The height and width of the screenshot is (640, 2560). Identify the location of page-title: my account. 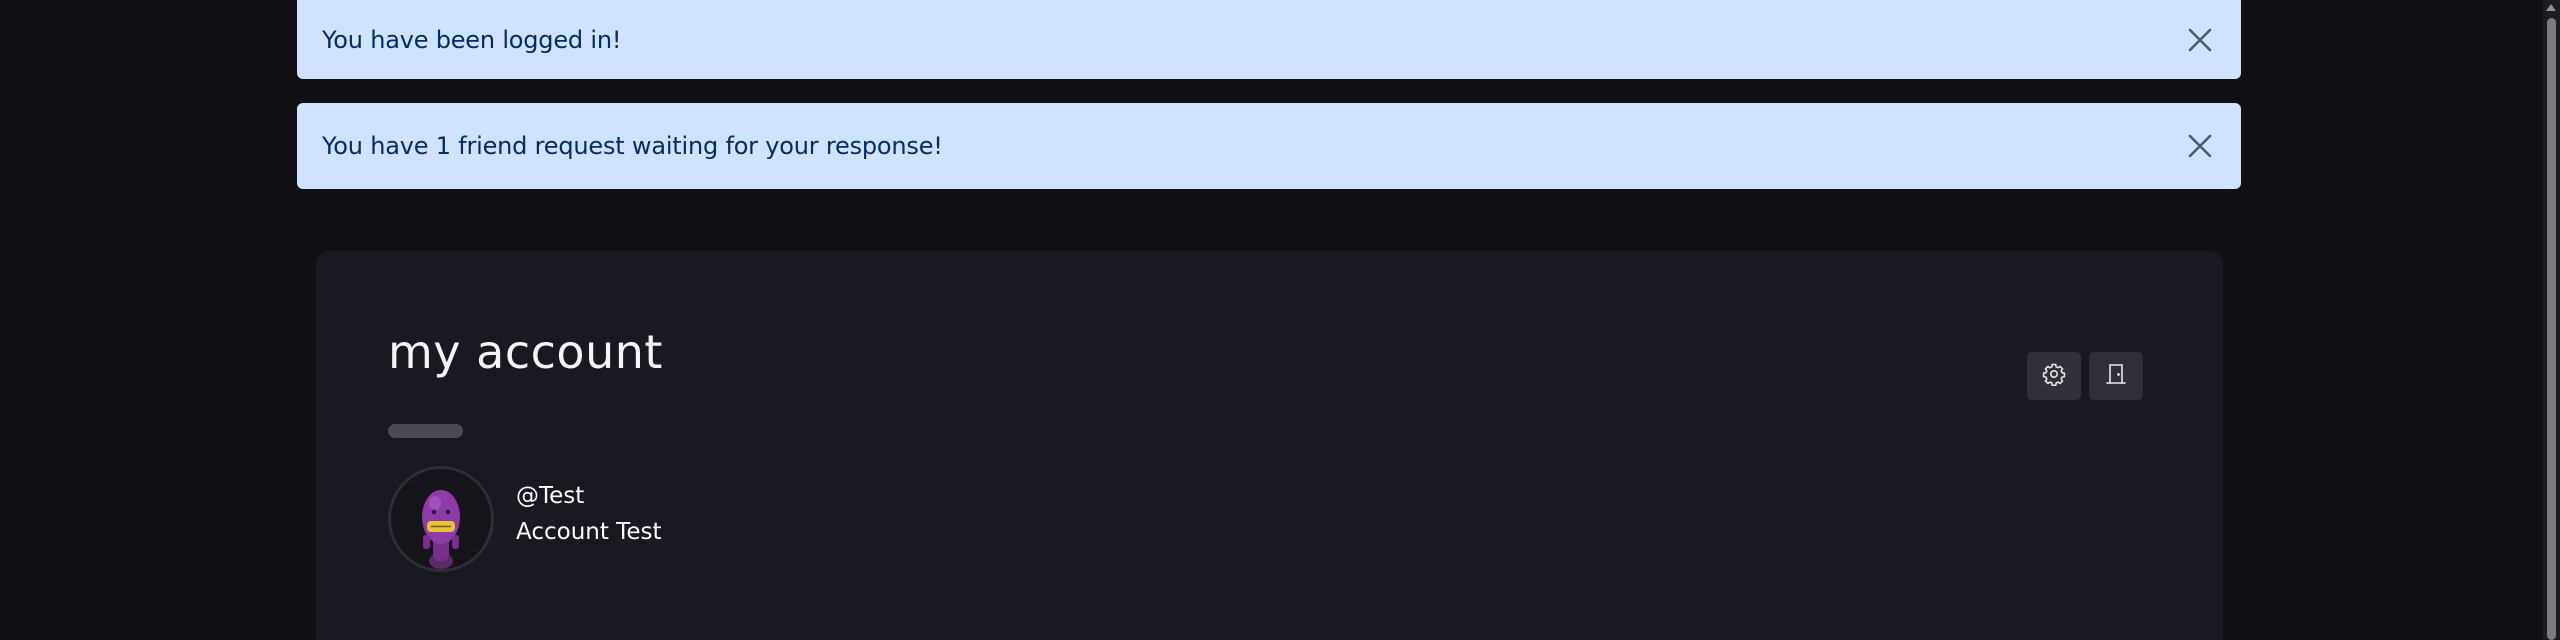
(525, 352).